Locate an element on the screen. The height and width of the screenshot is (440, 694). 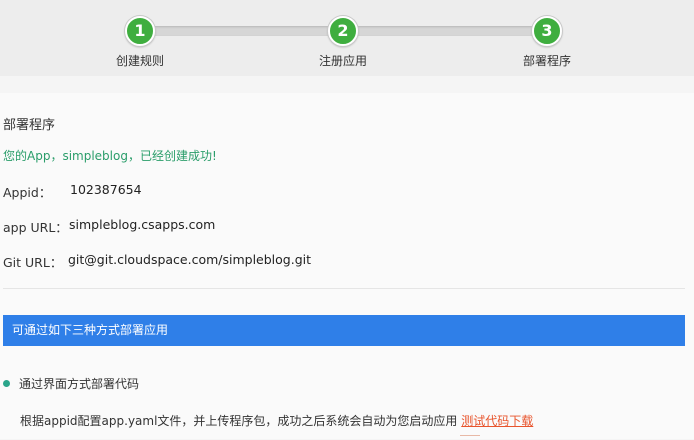
method-1-title: 通过界面方式部署代码 is located at coordinates (79, 384).